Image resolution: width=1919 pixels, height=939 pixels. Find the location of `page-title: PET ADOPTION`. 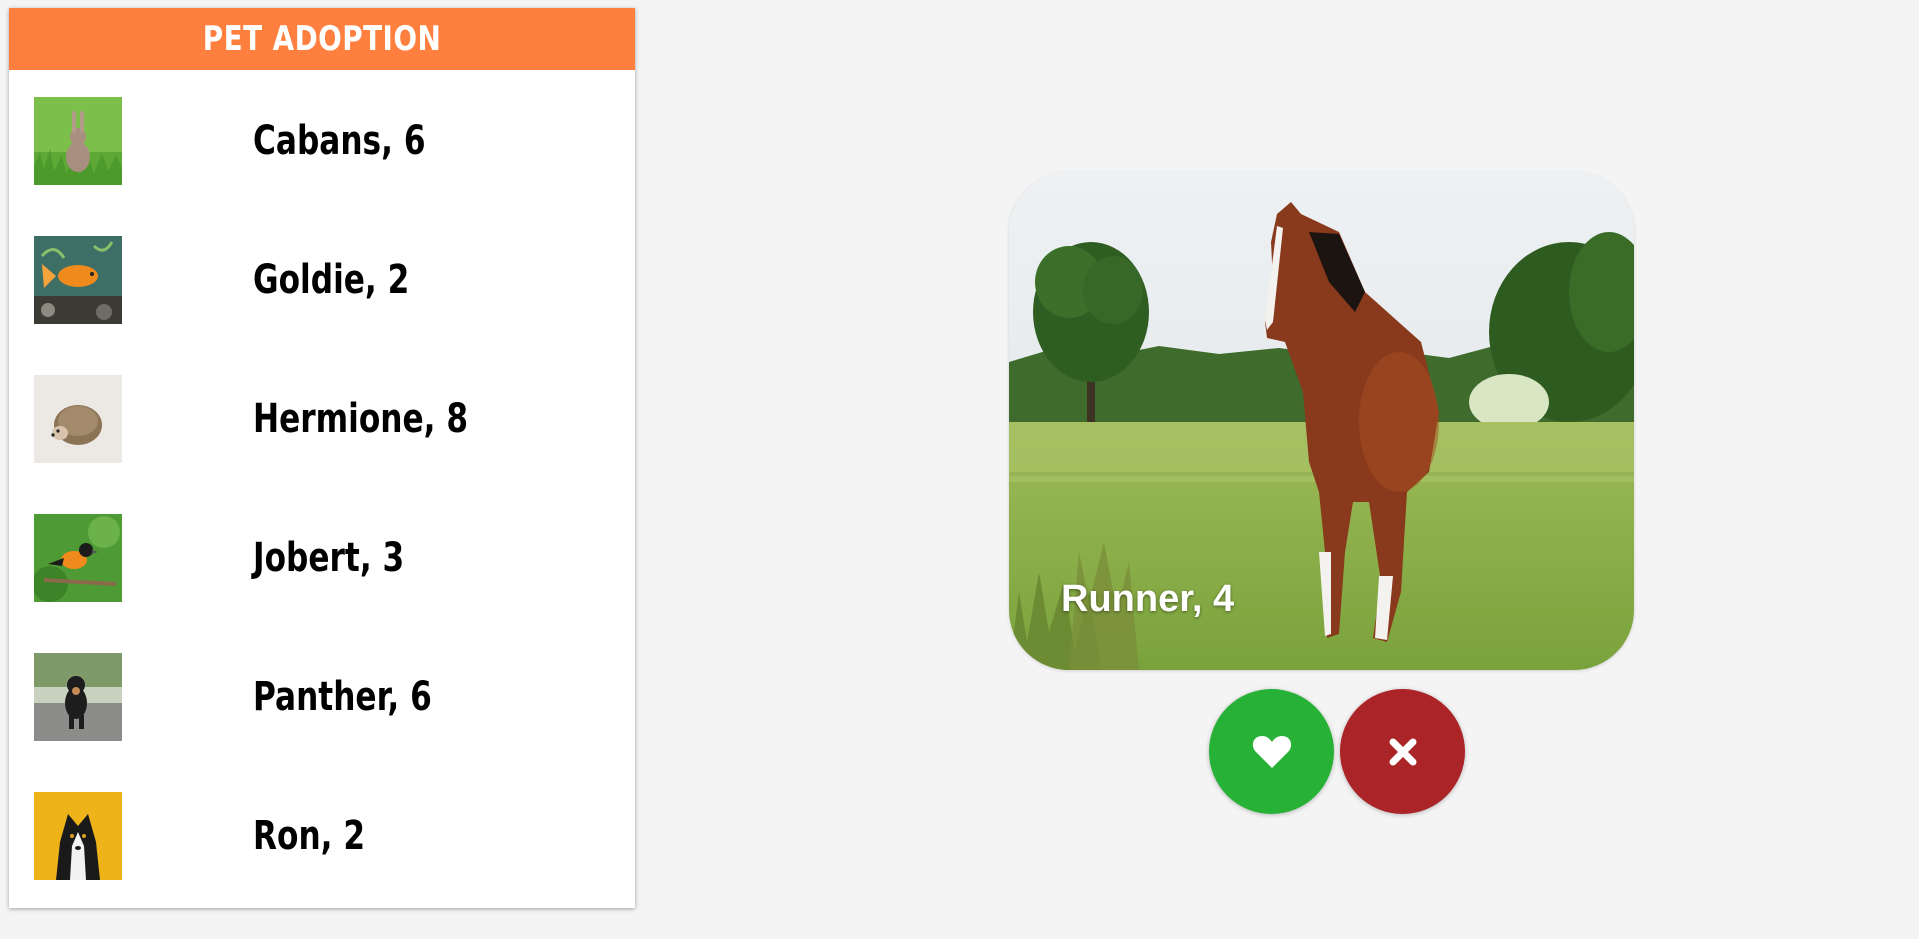

page-title: PET ADOPTION is located at coordinates (322, 39).